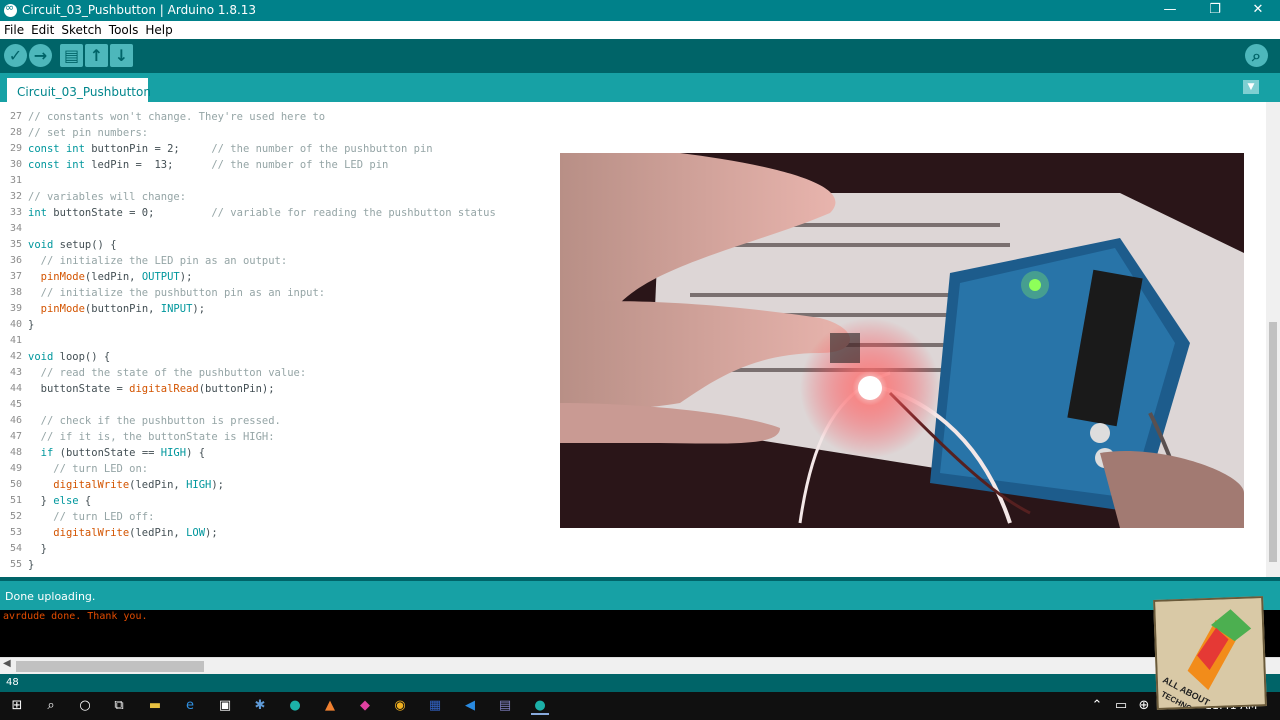 Image resolution: width=1280 pixels, height=720 pixels. What do you see at coordinates (69, 357) in the screenshot?
I see `code-text: void loop() {` at bounding box center [69, 357].